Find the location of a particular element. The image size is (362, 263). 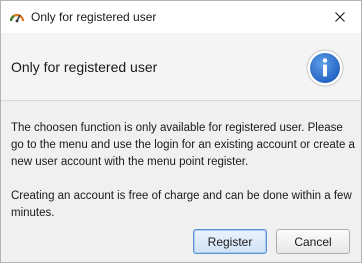

dialog-heading: Only for registered user is located at coordinates (84, 67).